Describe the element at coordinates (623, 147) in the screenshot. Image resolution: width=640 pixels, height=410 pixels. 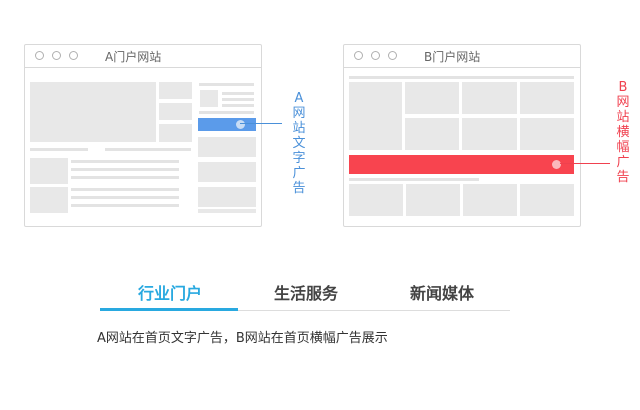
I see `label-char: 幅` at that location.